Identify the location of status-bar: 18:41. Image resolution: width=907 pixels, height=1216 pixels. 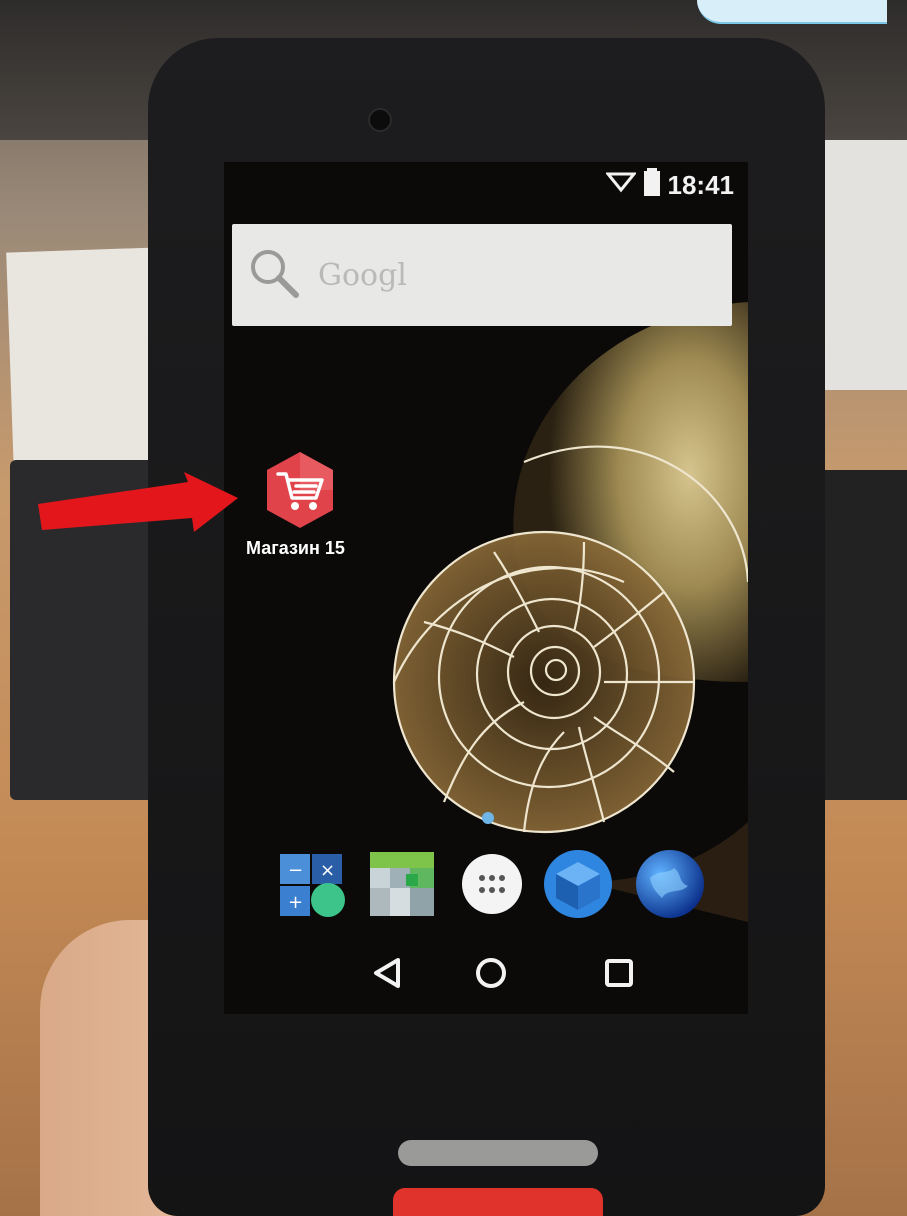
(486, 185).